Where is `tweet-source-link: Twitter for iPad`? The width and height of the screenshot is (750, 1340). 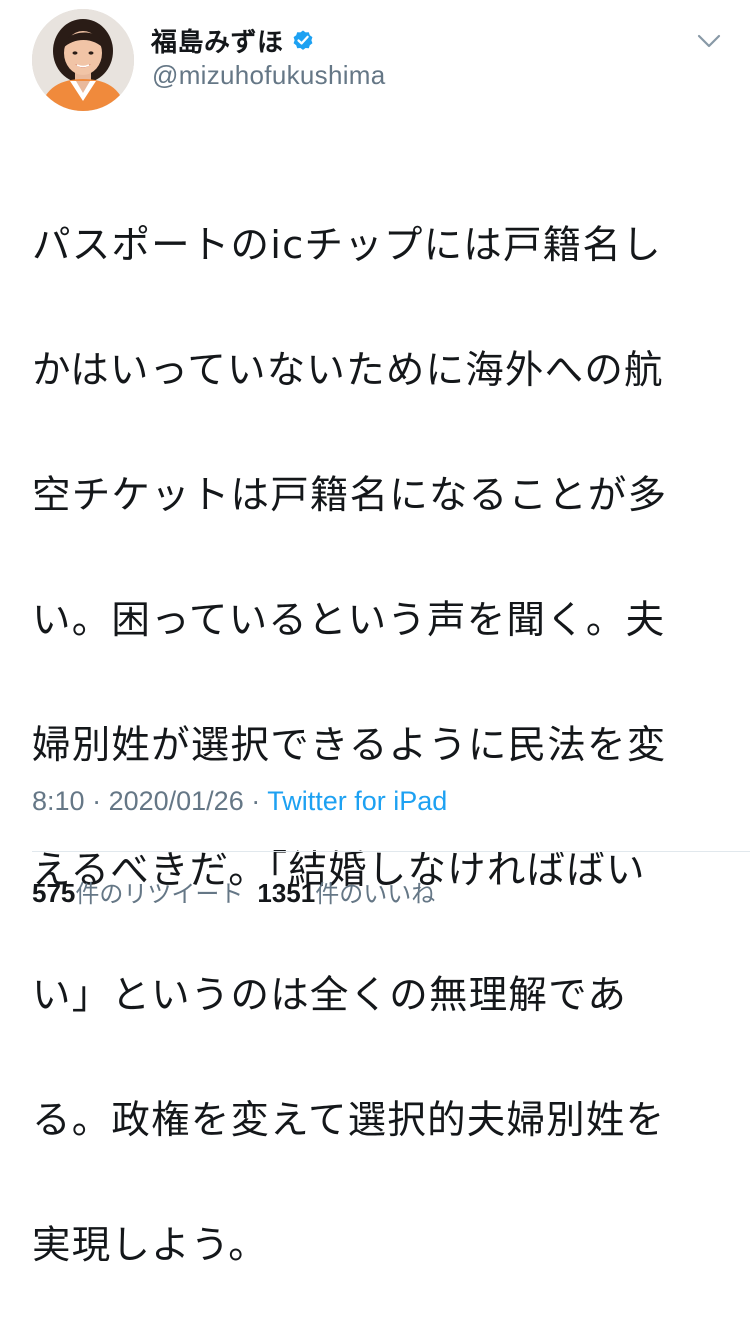 tweet-source-link: Twitter for iPad is located at coordinates (357, 801).